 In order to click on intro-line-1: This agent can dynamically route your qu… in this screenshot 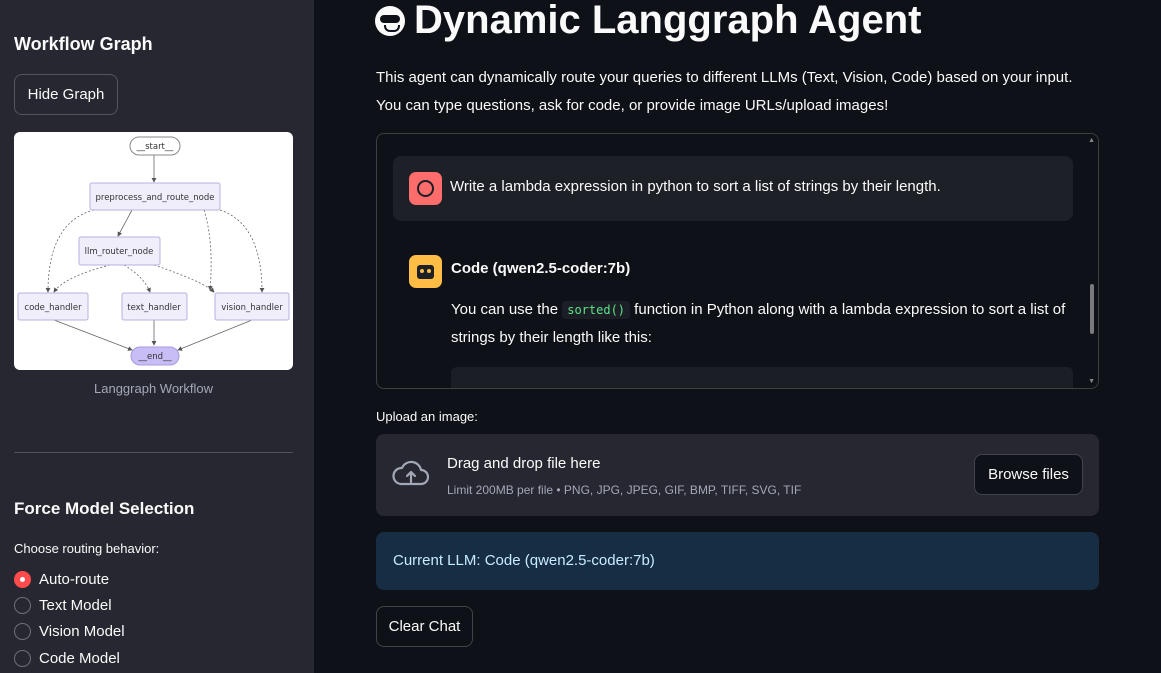, I will do `click(724, 77)`.